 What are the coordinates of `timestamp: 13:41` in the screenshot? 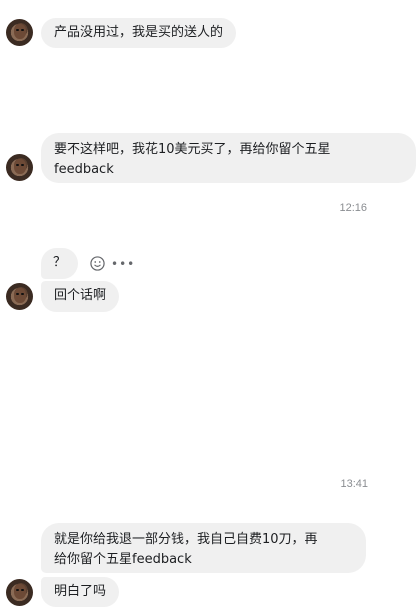 It's located at (354, 484).